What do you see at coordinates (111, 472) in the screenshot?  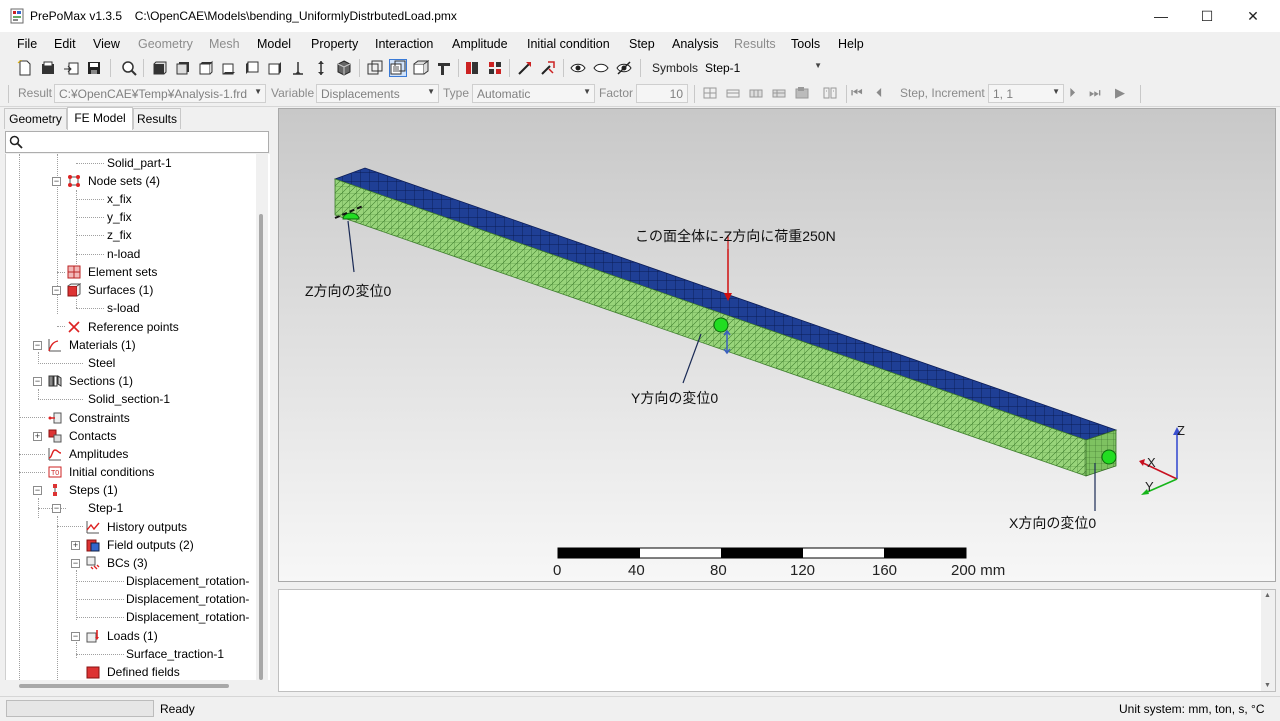 I see `tree-item-initial-conditions: Initial conditions` at bounding box center [111, 472].